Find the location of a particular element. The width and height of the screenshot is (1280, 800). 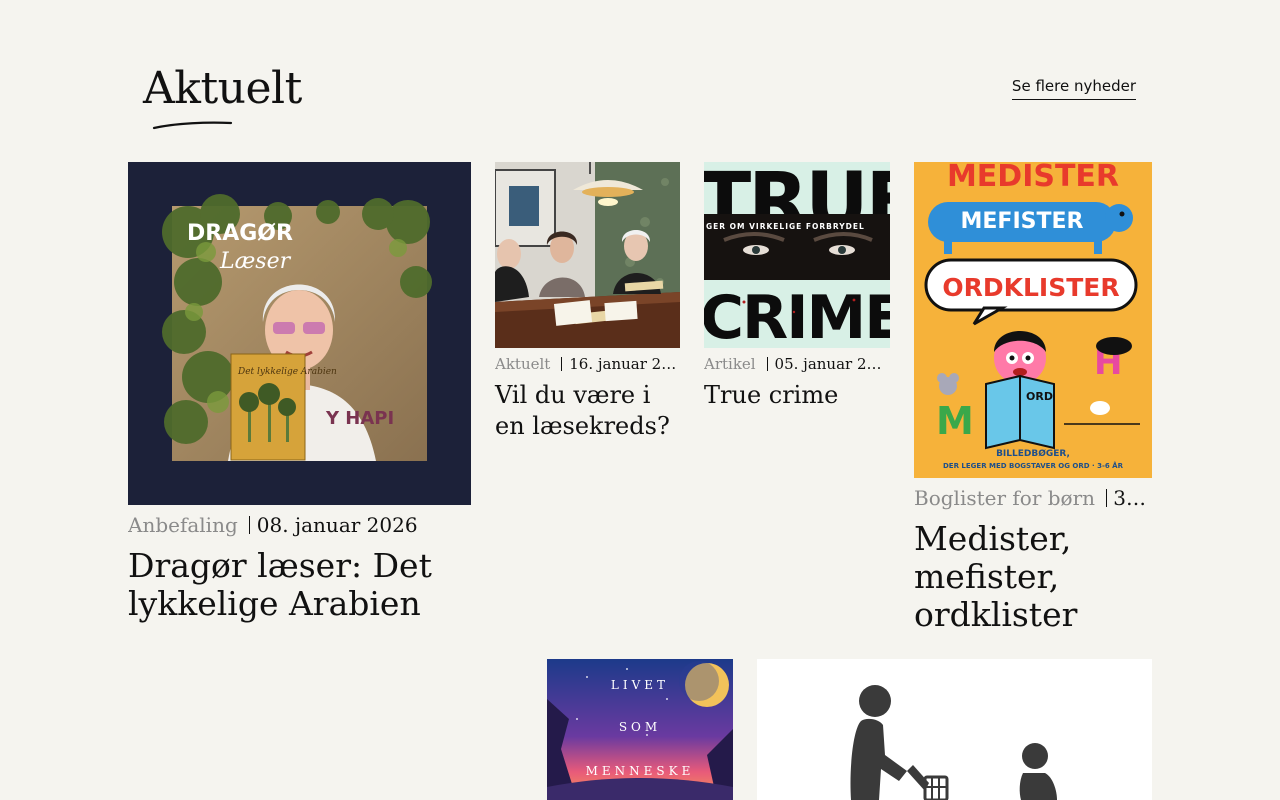

cover-letter-m: M is located at coordinates (955, 421).